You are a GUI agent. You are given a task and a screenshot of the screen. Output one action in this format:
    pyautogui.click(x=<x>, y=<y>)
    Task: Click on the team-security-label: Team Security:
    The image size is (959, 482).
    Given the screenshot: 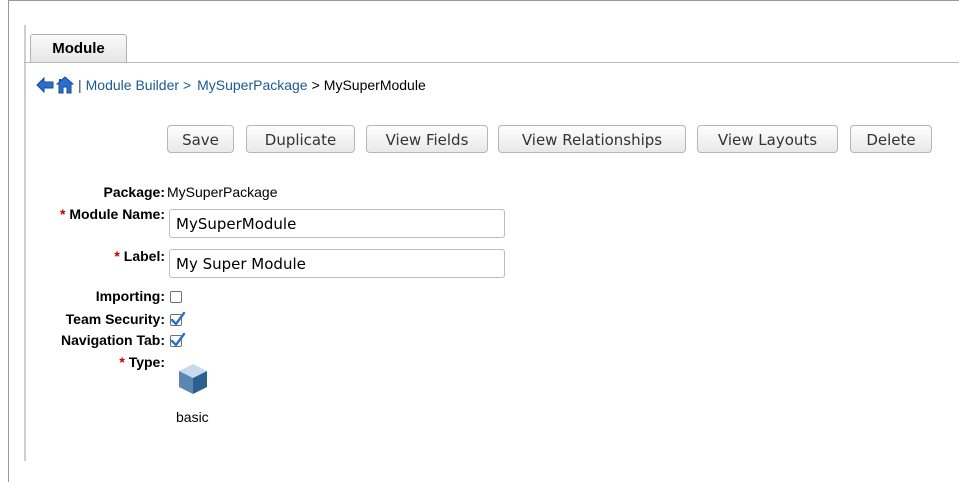 What is the action you would take?
    pyautogui.click(x=115, y=319)
    